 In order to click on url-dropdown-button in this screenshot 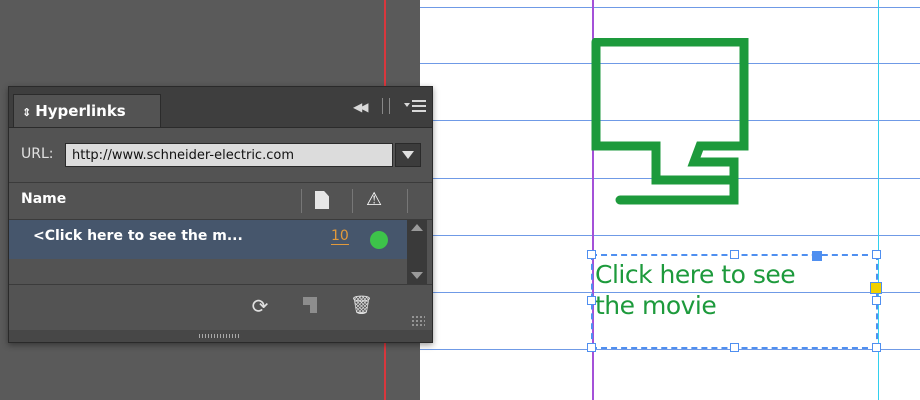, I will do `click(408, 155)`.